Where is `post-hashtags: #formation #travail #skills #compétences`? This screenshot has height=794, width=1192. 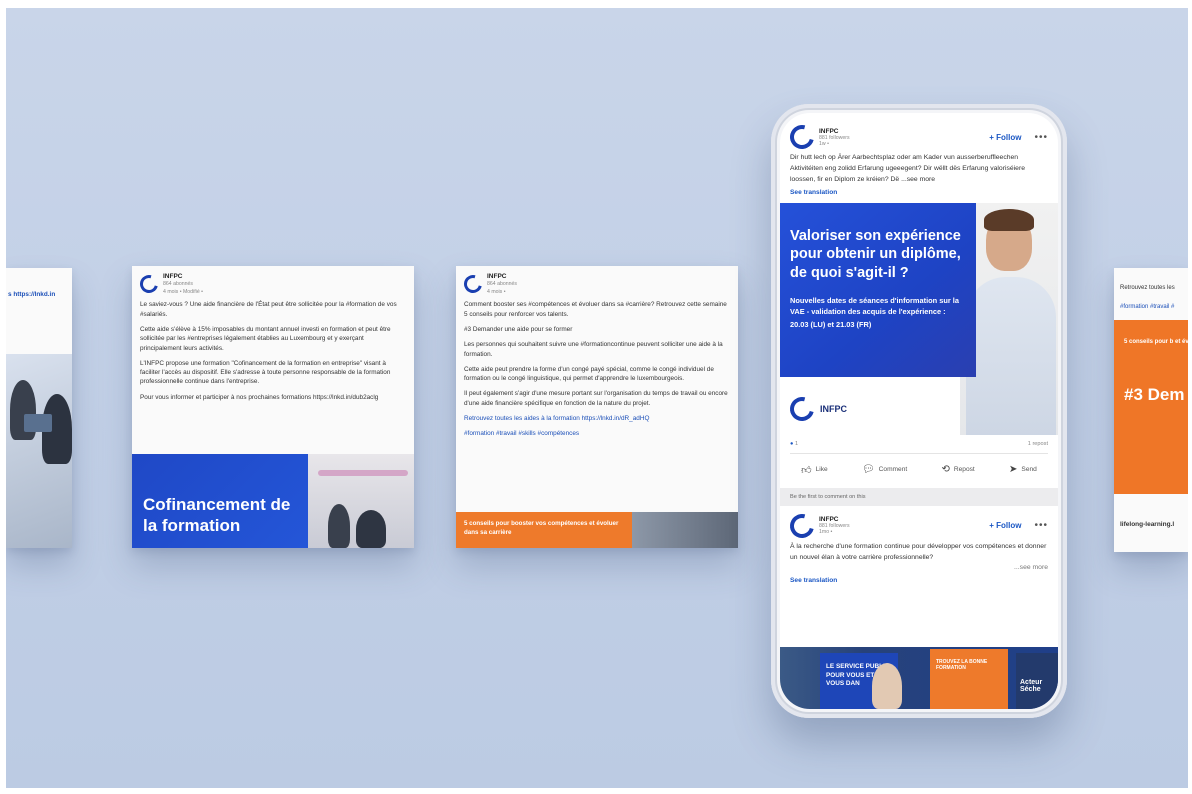 post-hashtags: #formation #travail #skills #compétences is located at coordinates (597, 433).